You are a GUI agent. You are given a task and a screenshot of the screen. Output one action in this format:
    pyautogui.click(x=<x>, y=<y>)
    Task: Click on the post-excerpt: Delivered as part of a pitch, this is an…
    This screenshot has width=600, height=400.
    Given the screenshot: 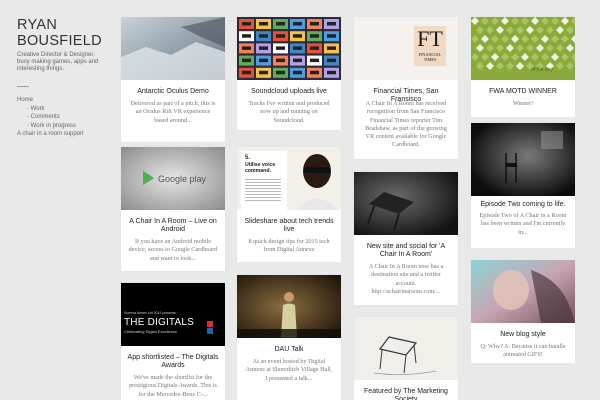 What is the action you would take?
    pyautogui.click(x=173, y=112)
    